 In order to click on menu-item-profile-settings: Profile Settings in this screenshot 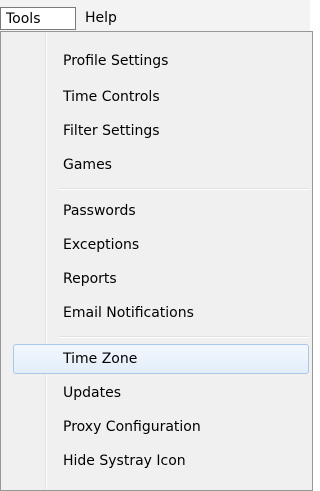, I will do `click(161, 61)`.